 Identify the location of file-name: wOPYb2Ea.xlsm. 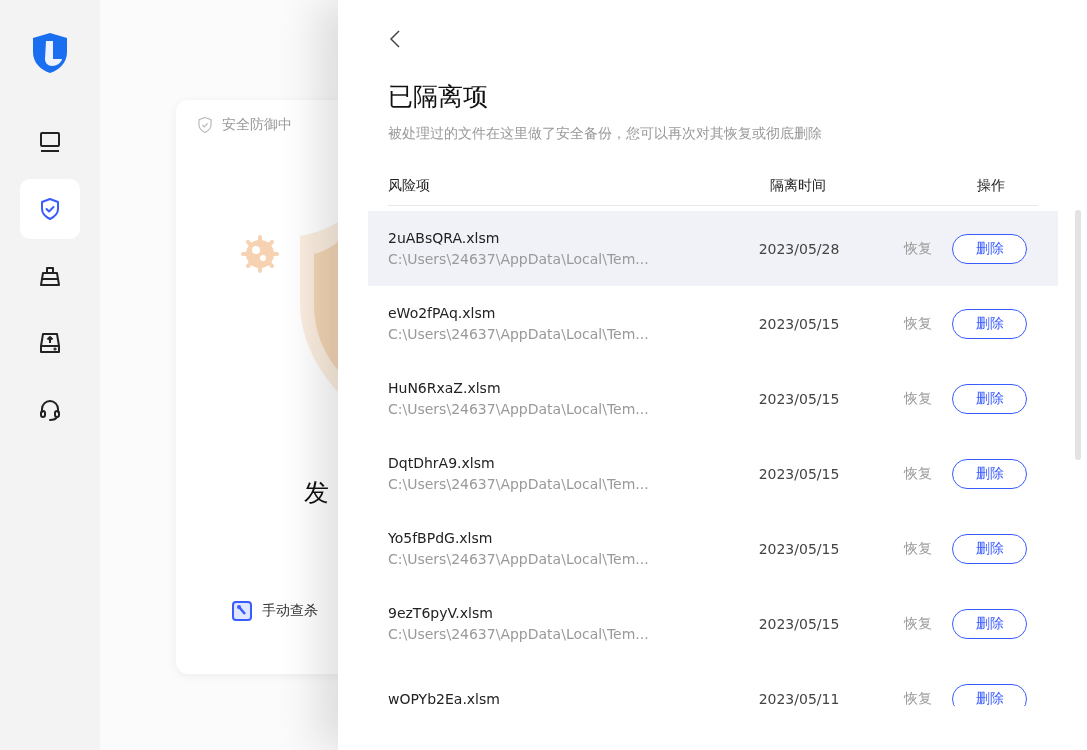
(444, 698).